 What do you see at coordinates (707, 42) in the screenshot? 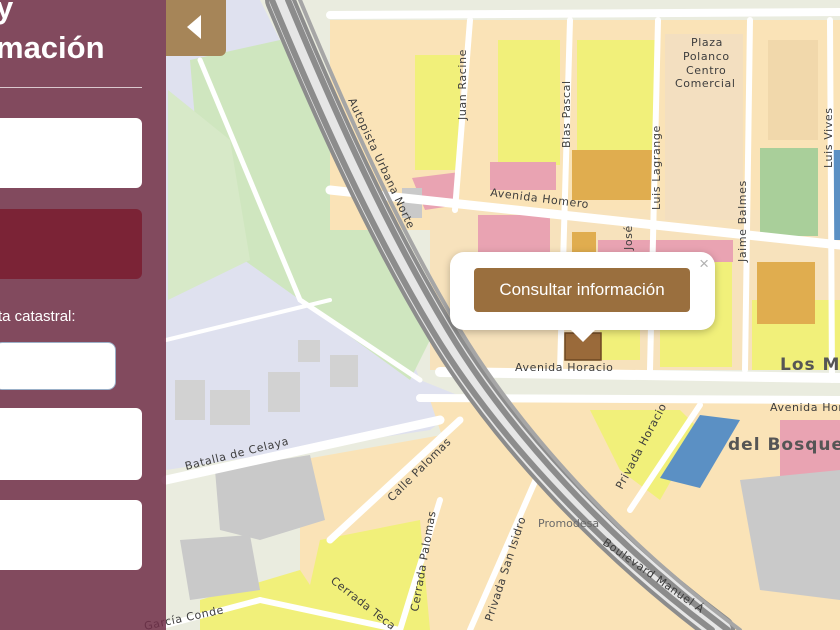
I see `label-plaza-1: Plaza` at bounding box center [707, 42].